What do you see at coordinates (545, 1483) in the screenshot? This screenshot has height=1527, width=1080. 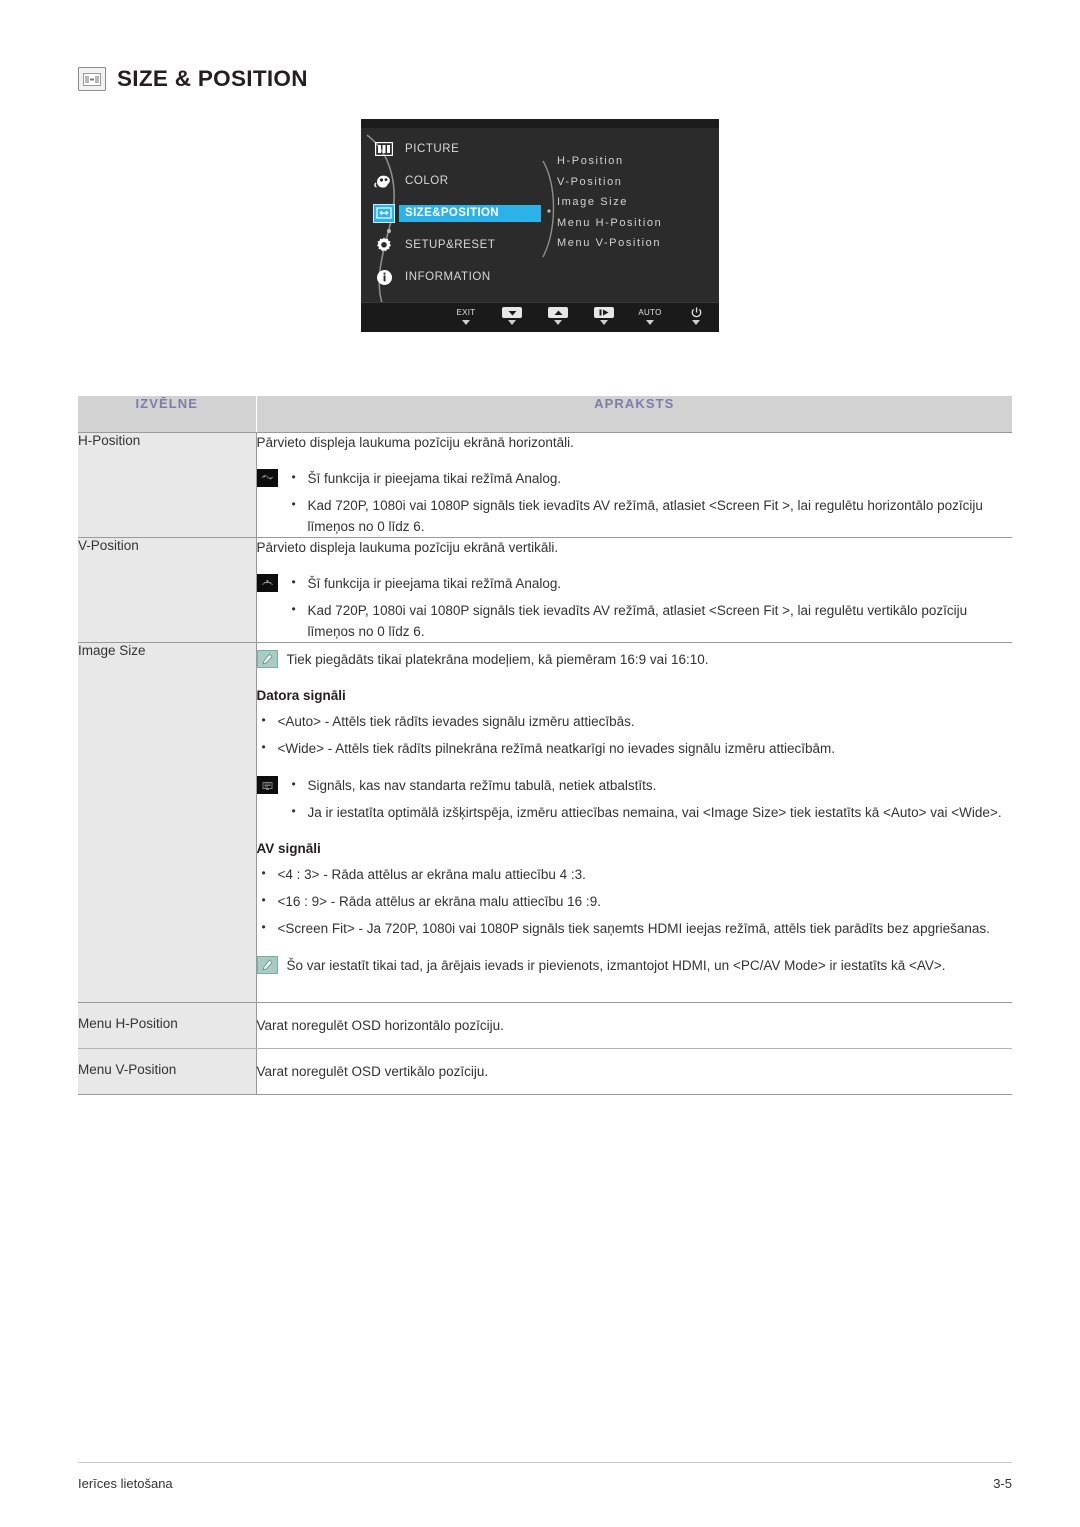 I see `page-footer: Ierīces lietošana 3-5` at bounding box center [545, 1483].